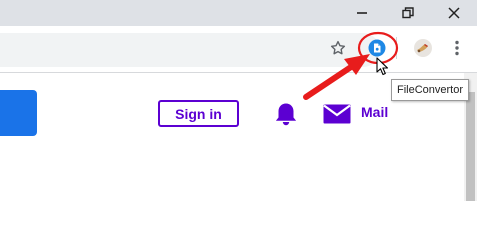 This screenshot has height=240, width=477. I want to click on annotation-overlay, so click(351, 65).